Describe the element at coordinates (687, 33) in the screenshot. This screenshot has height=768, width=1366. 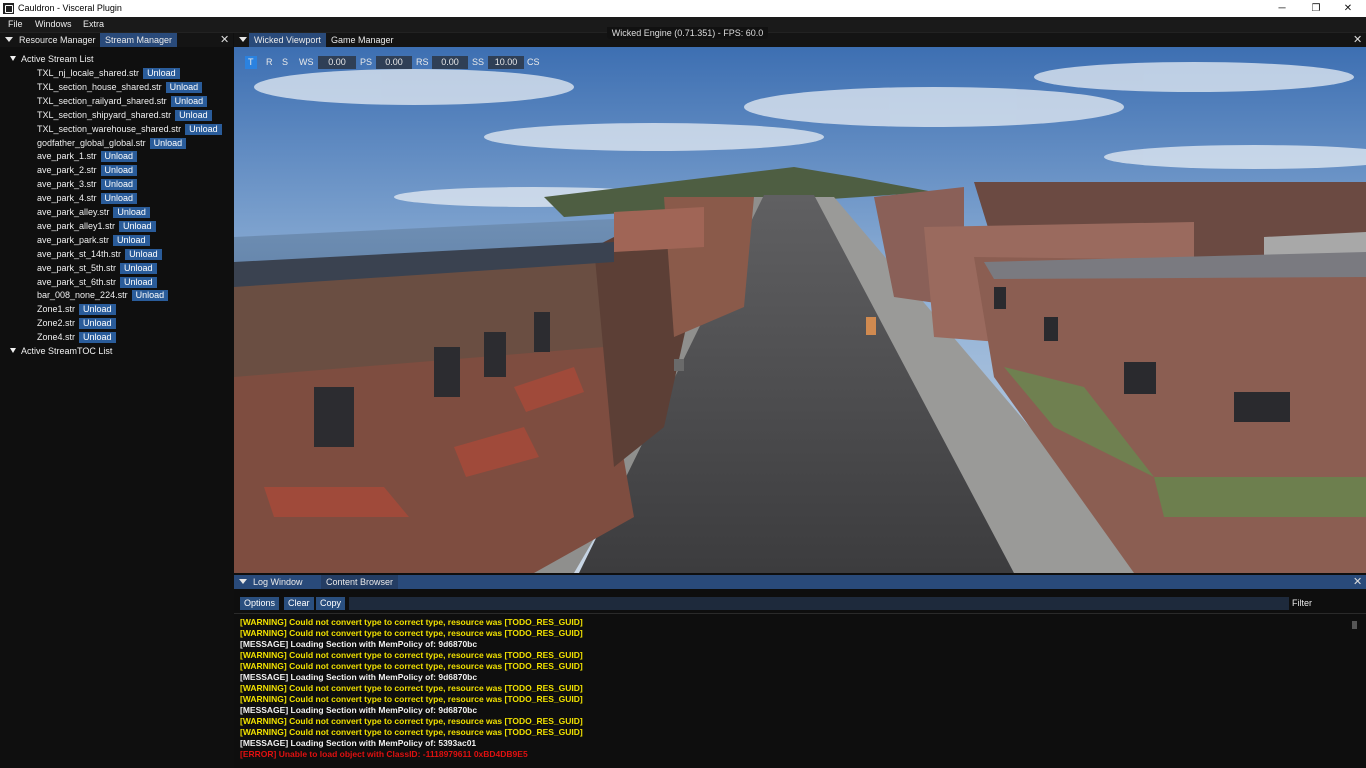
I see `fps-overlay: Wicked Engine (0.71.351) - FPS: 60.0` at that location.